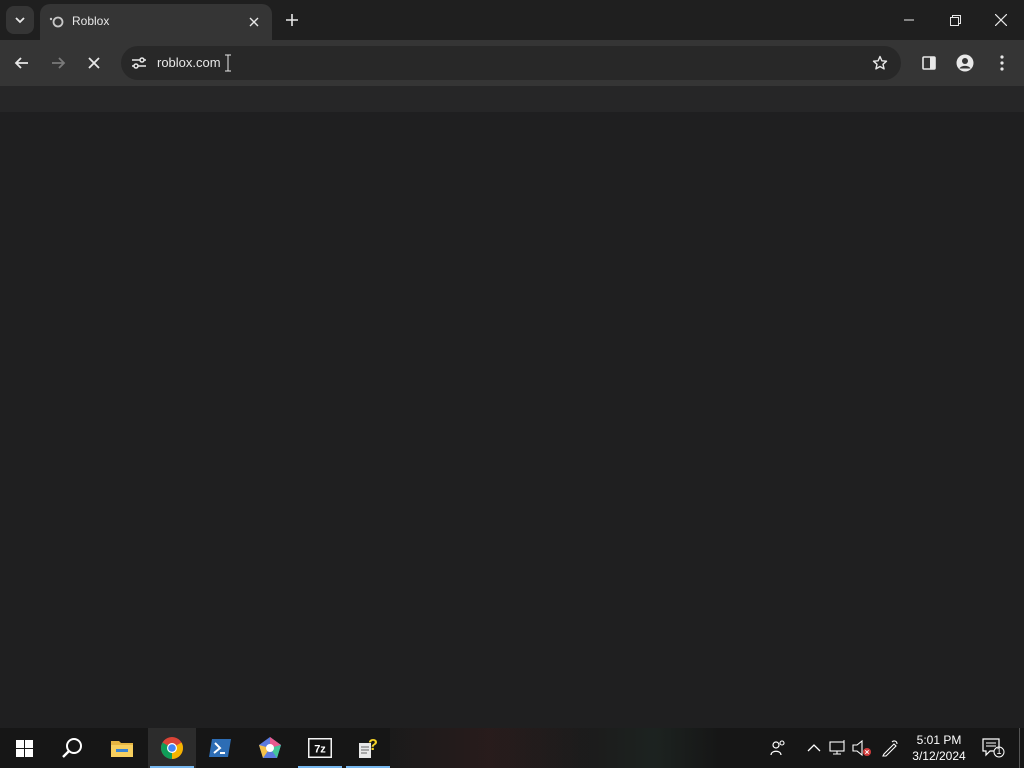 This screenshot has height=768, width=1024. I want to click on chevron-down-icon, so click(20, 20).